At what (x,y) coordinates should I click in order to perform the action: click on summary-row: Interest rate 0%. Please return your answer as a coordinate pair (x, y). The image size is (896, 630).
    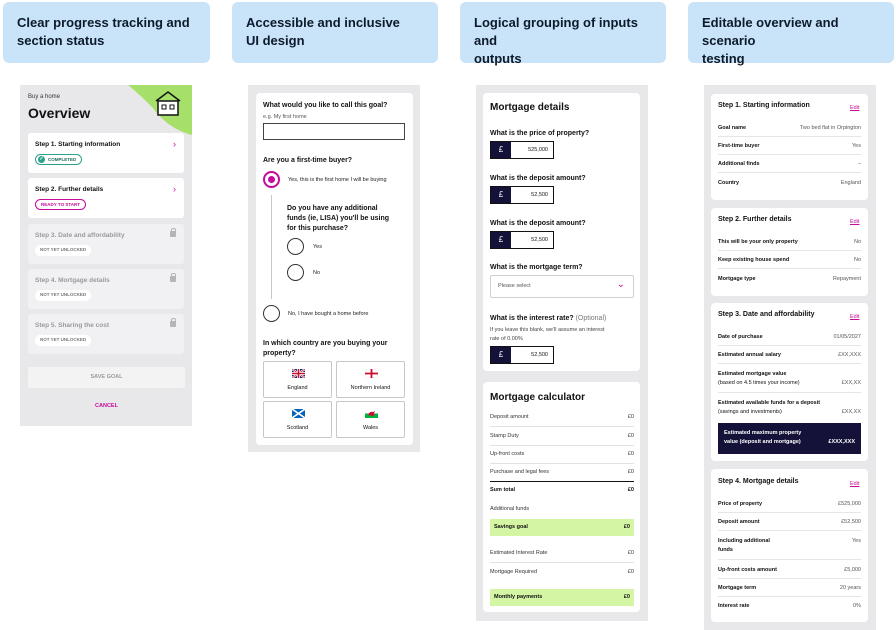
    Looking at the image, I should click on (789, 606).